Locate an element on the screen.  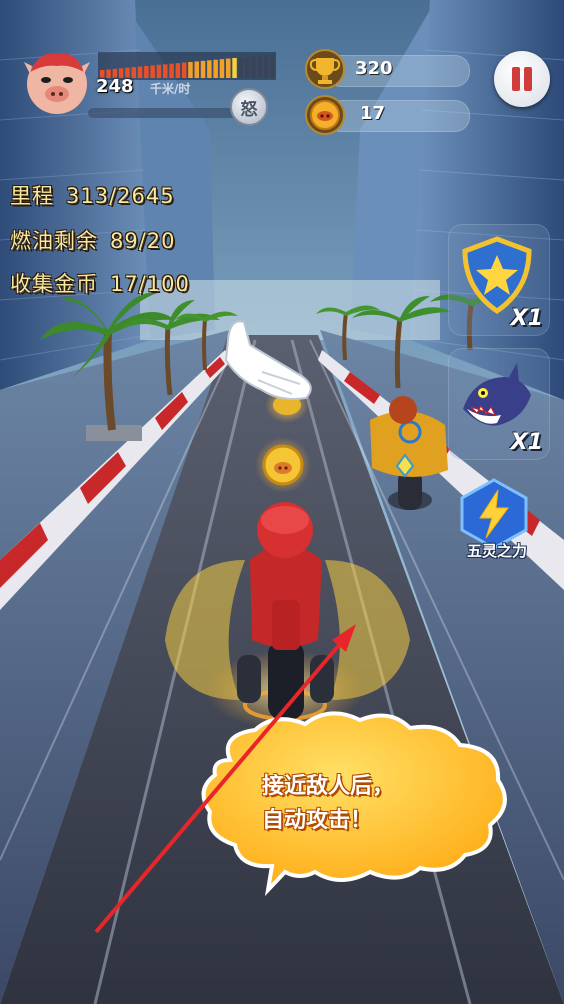
road-coin is located at coordinates (283, 465).